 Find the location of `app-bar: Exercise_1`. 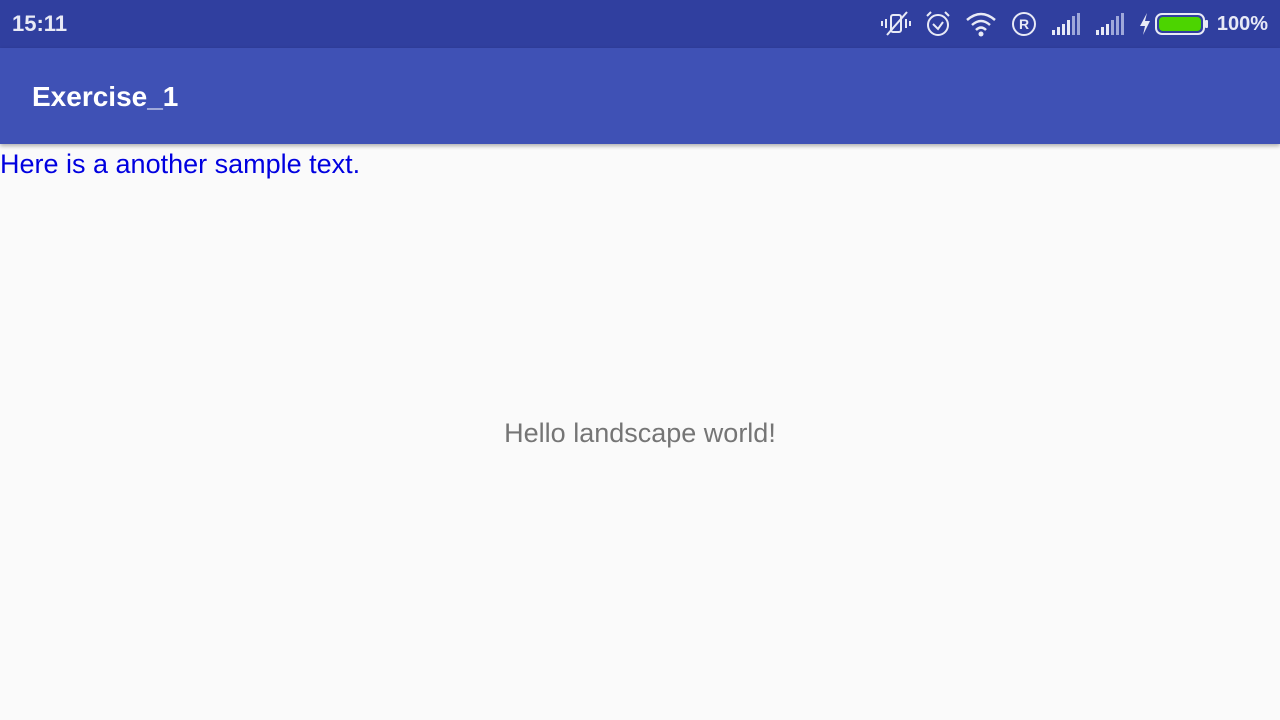

app-bar: Exercise_1 is located at coordinates (640, 96).